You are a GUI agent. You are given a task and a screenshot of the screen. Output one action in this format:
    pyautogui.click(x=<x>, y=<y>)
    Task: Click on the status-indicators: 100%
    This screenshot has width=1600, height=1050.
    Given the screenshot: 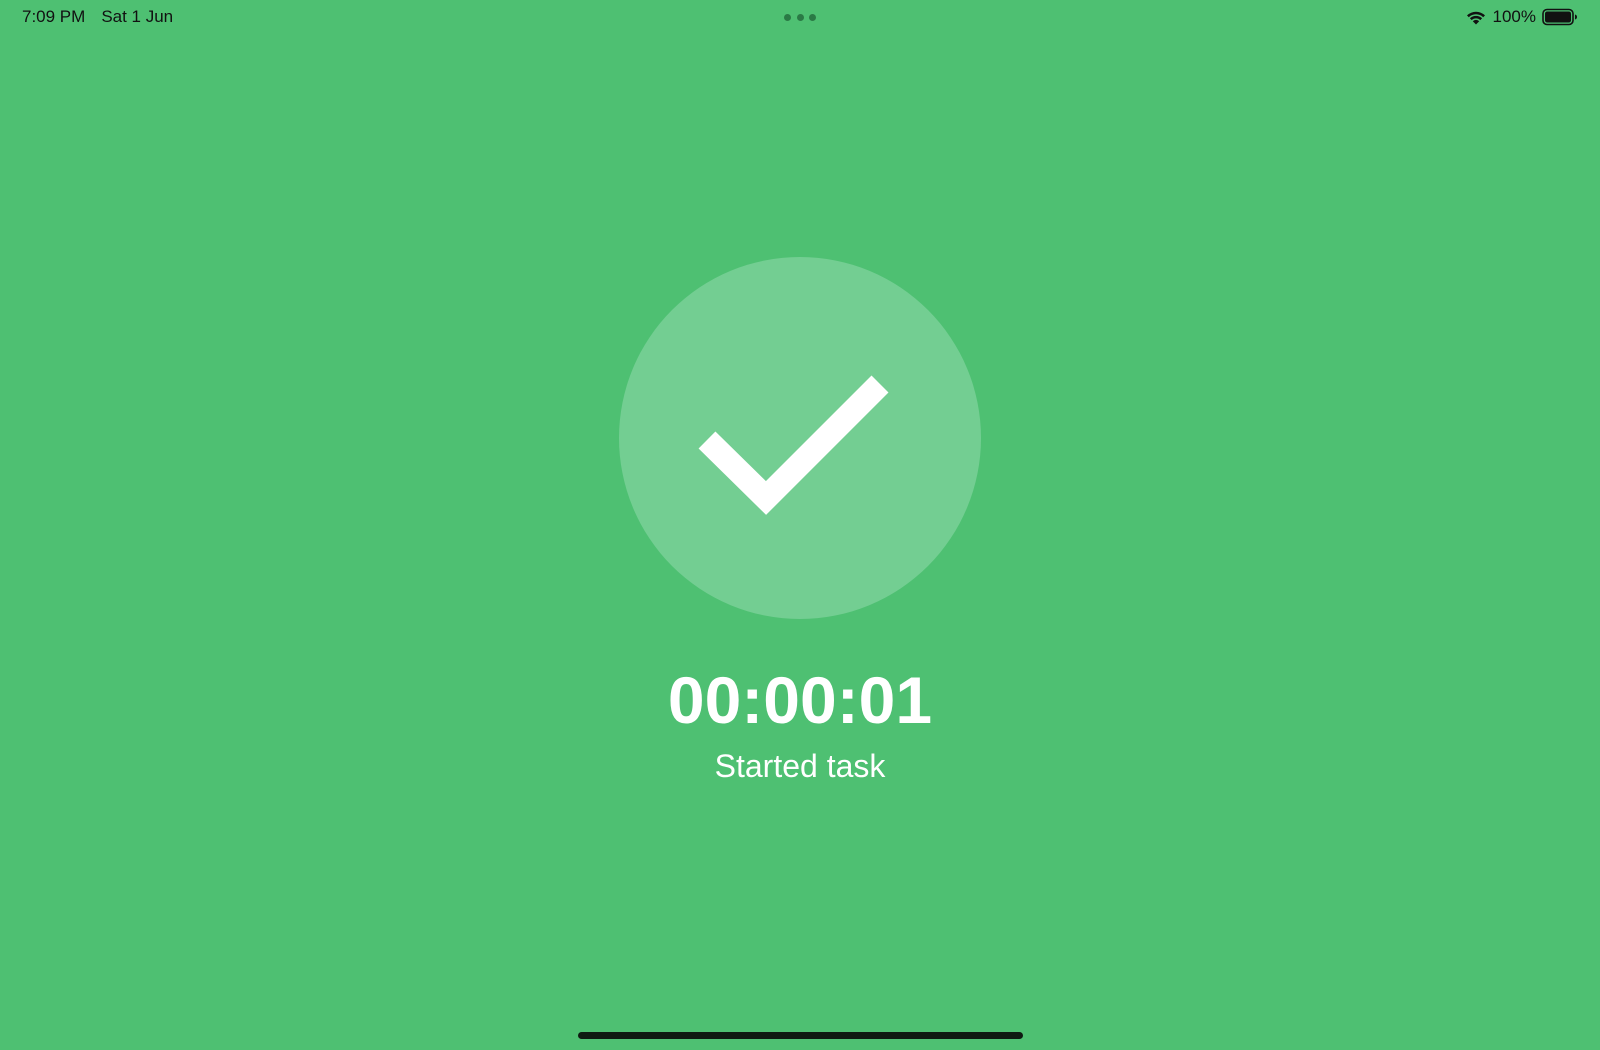 What is the action you would take?
    pyautogui.click(x=1521, y=17)
    